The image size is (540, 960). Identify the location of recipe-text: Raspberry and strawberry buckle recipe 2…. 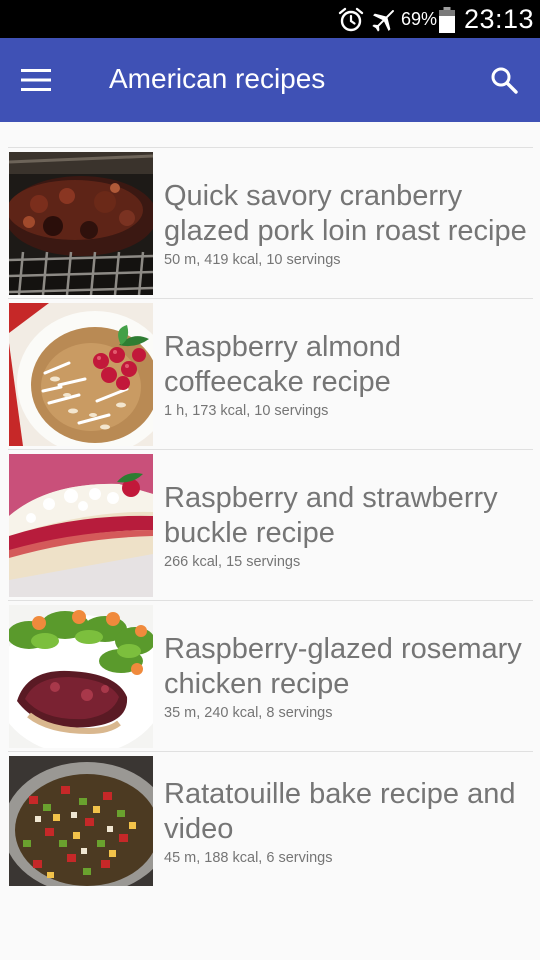
(348, 525).